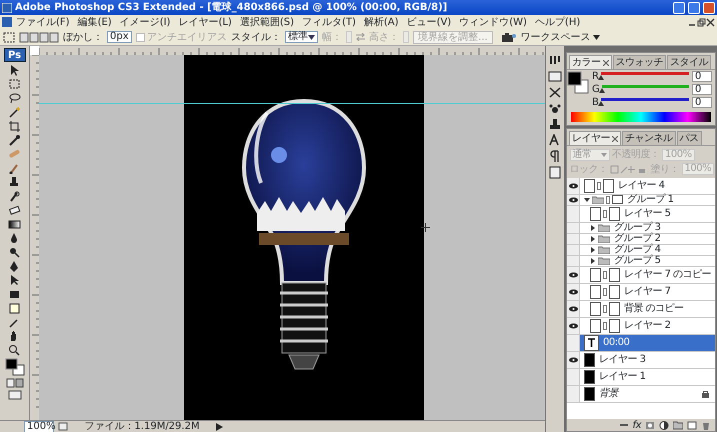 This screenshot has width=717, height=432. Describe the element at coordinates (14, 196) in the screenshot. I see `history-brush-icon` at that location.